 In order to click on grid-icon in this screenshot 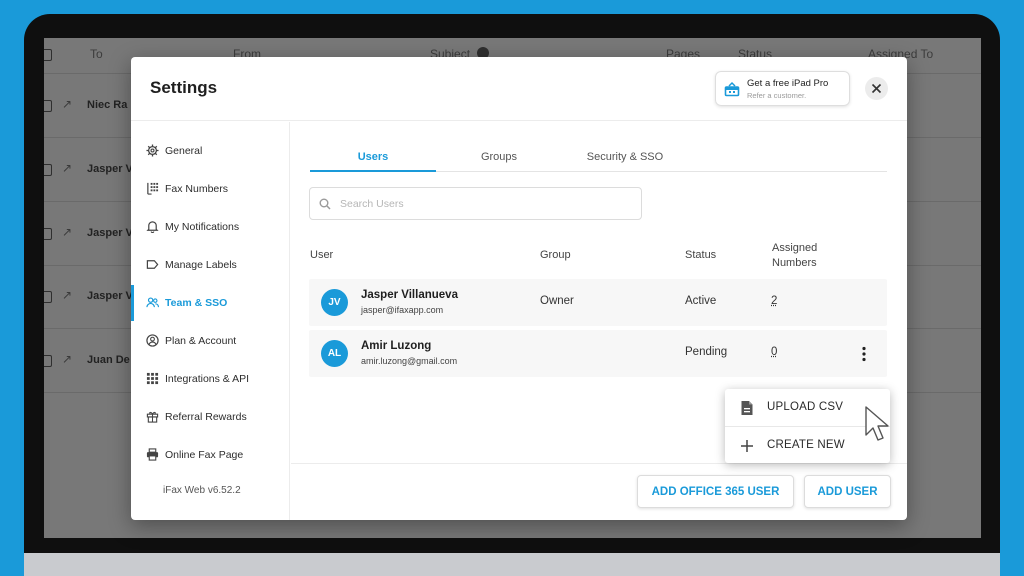, I will do `click(152, 378)`.